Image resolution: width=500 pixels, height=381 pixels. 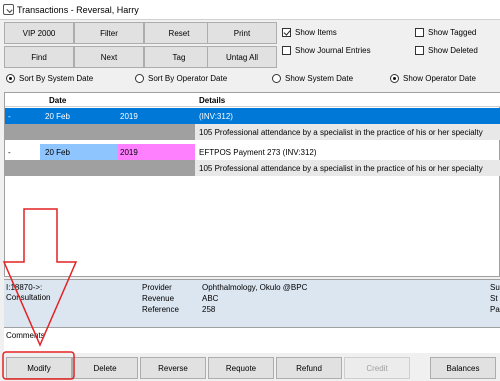 What do you see at coordinates (109, 57) in the screenshot?
I see `next-button: Next` at bounding box center [109, 57].